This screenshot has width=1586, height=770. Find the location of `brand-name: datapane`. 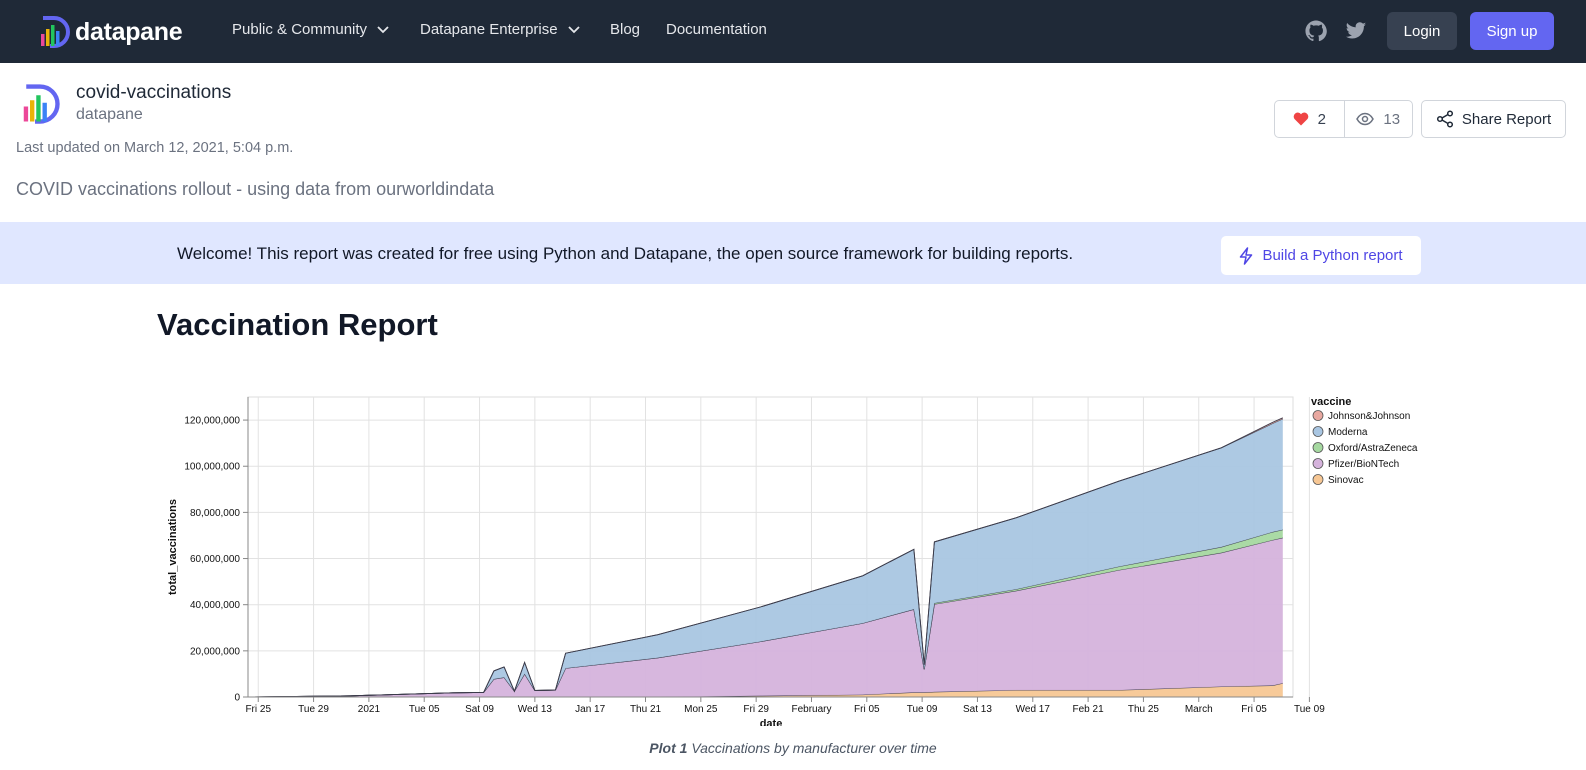

brand-name: datapane is located at coordinates (129, 31).